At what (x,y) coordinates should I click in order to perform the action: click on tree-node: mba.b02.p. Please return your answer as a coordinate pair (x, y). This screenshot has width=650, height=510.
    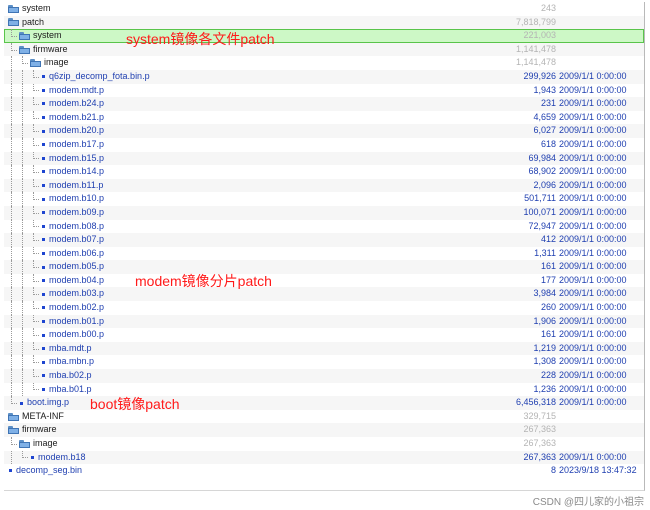
    Looking at the image, I should click on (66, 376).